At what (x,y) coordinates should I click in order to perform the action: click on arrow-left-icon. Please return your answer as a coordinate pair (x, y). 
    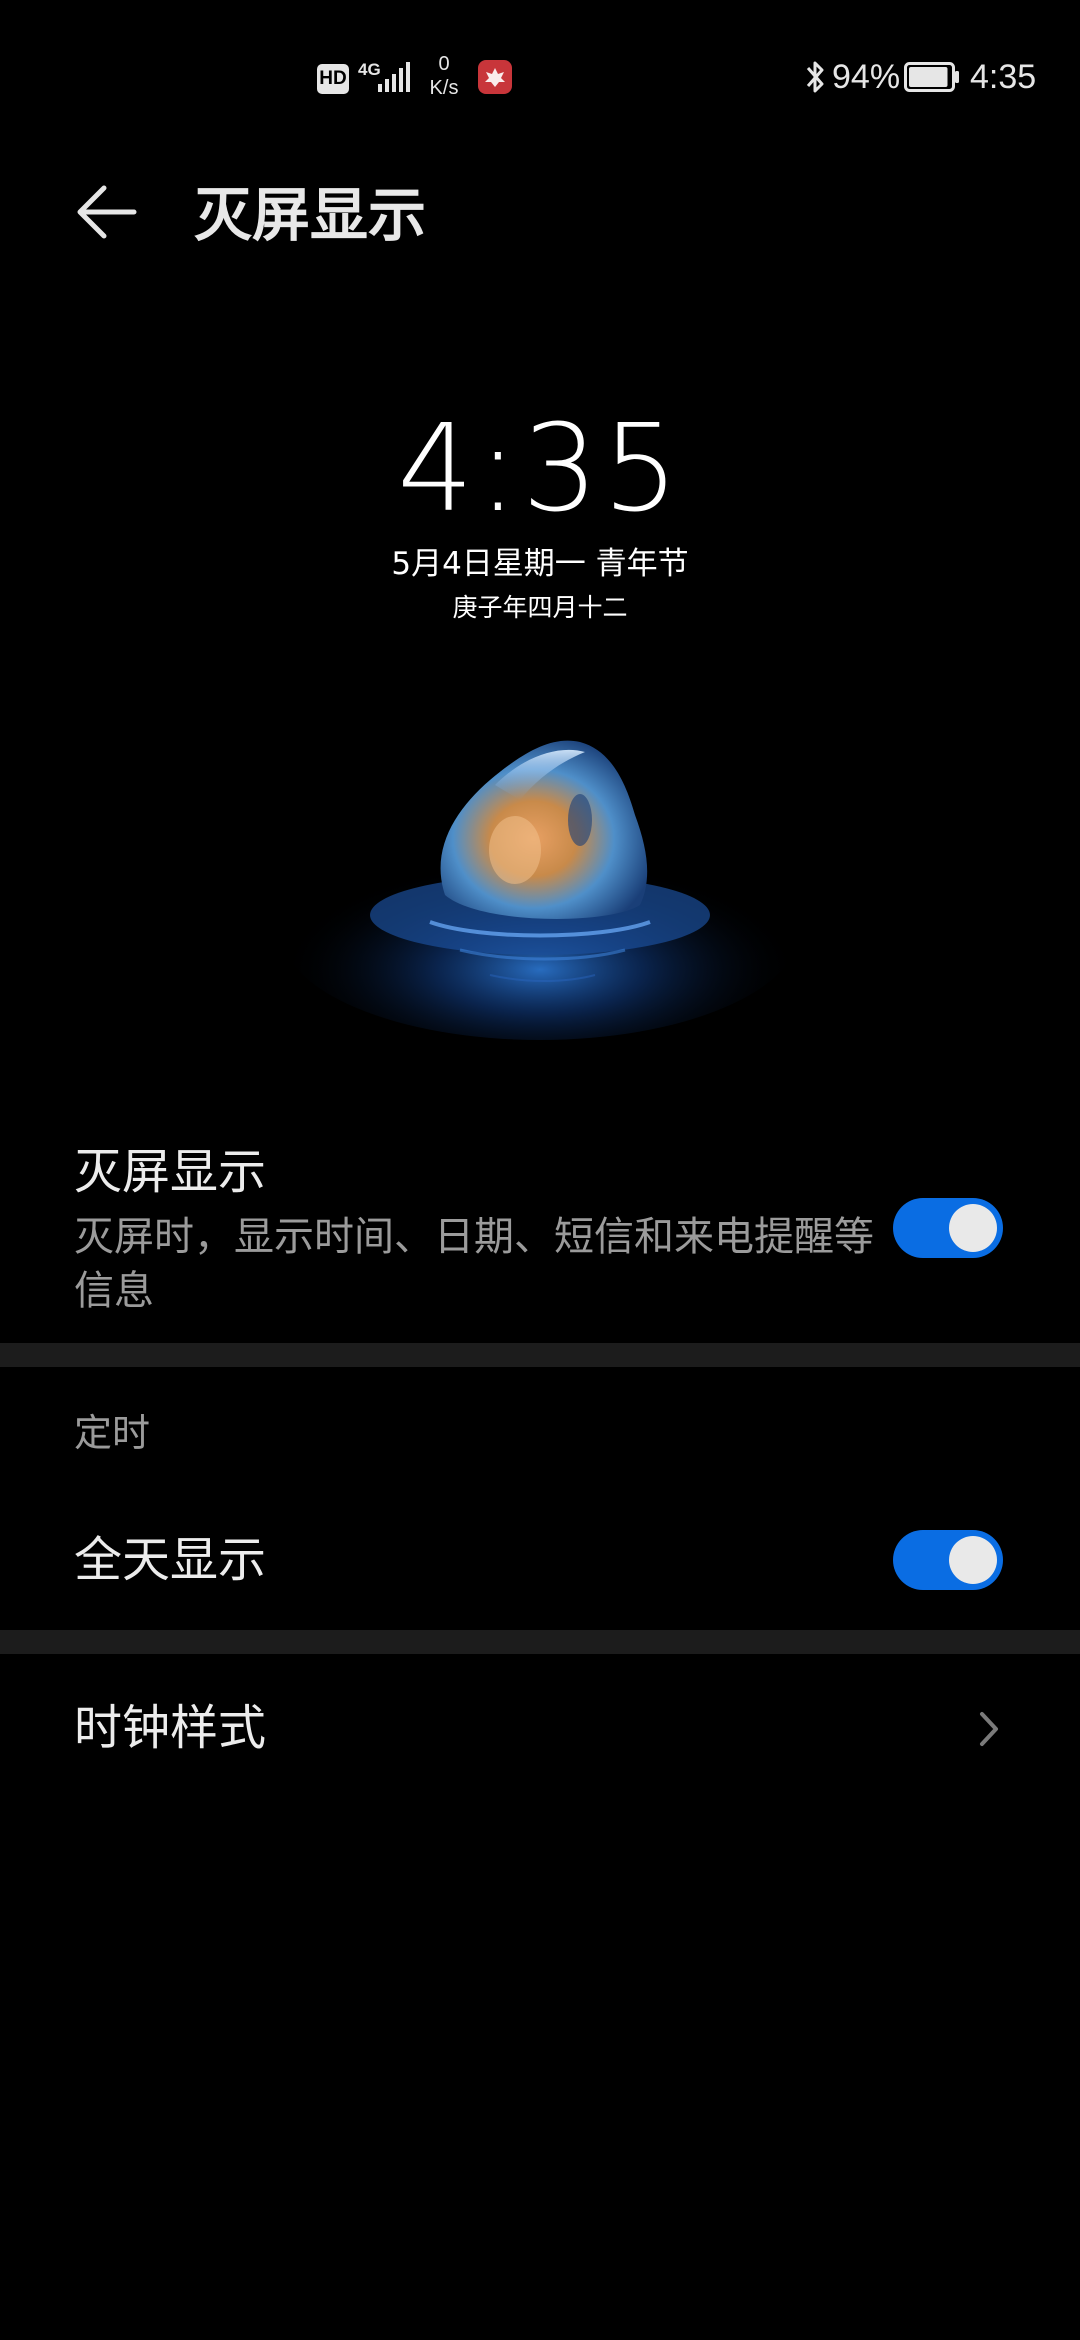
    Looking at the image, I should click on (107, 212).